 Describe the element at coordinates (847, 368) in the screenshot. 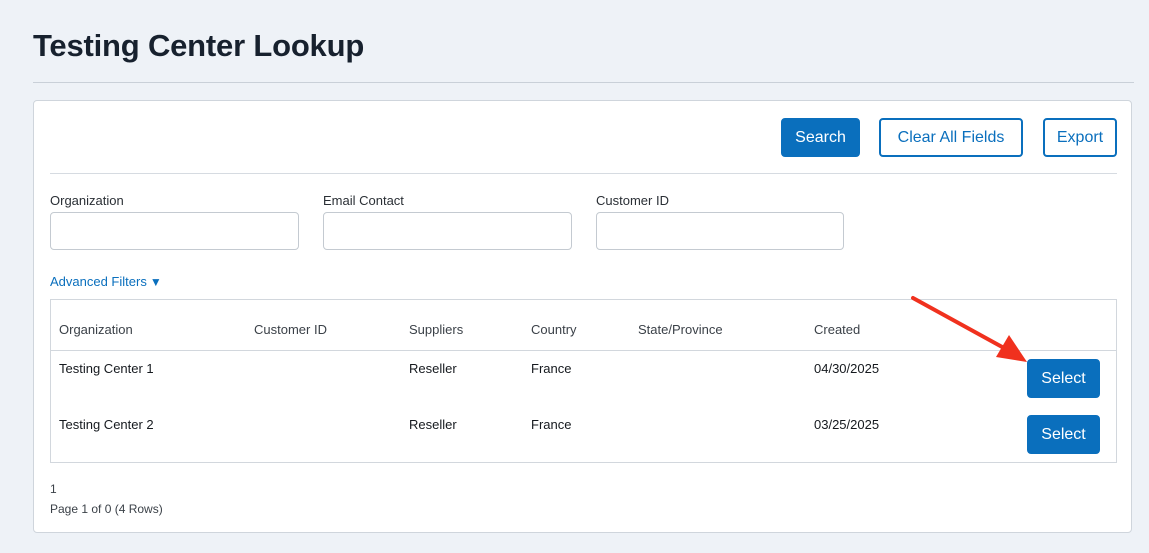

I see `cell-created: 04/30/2025` at that location.